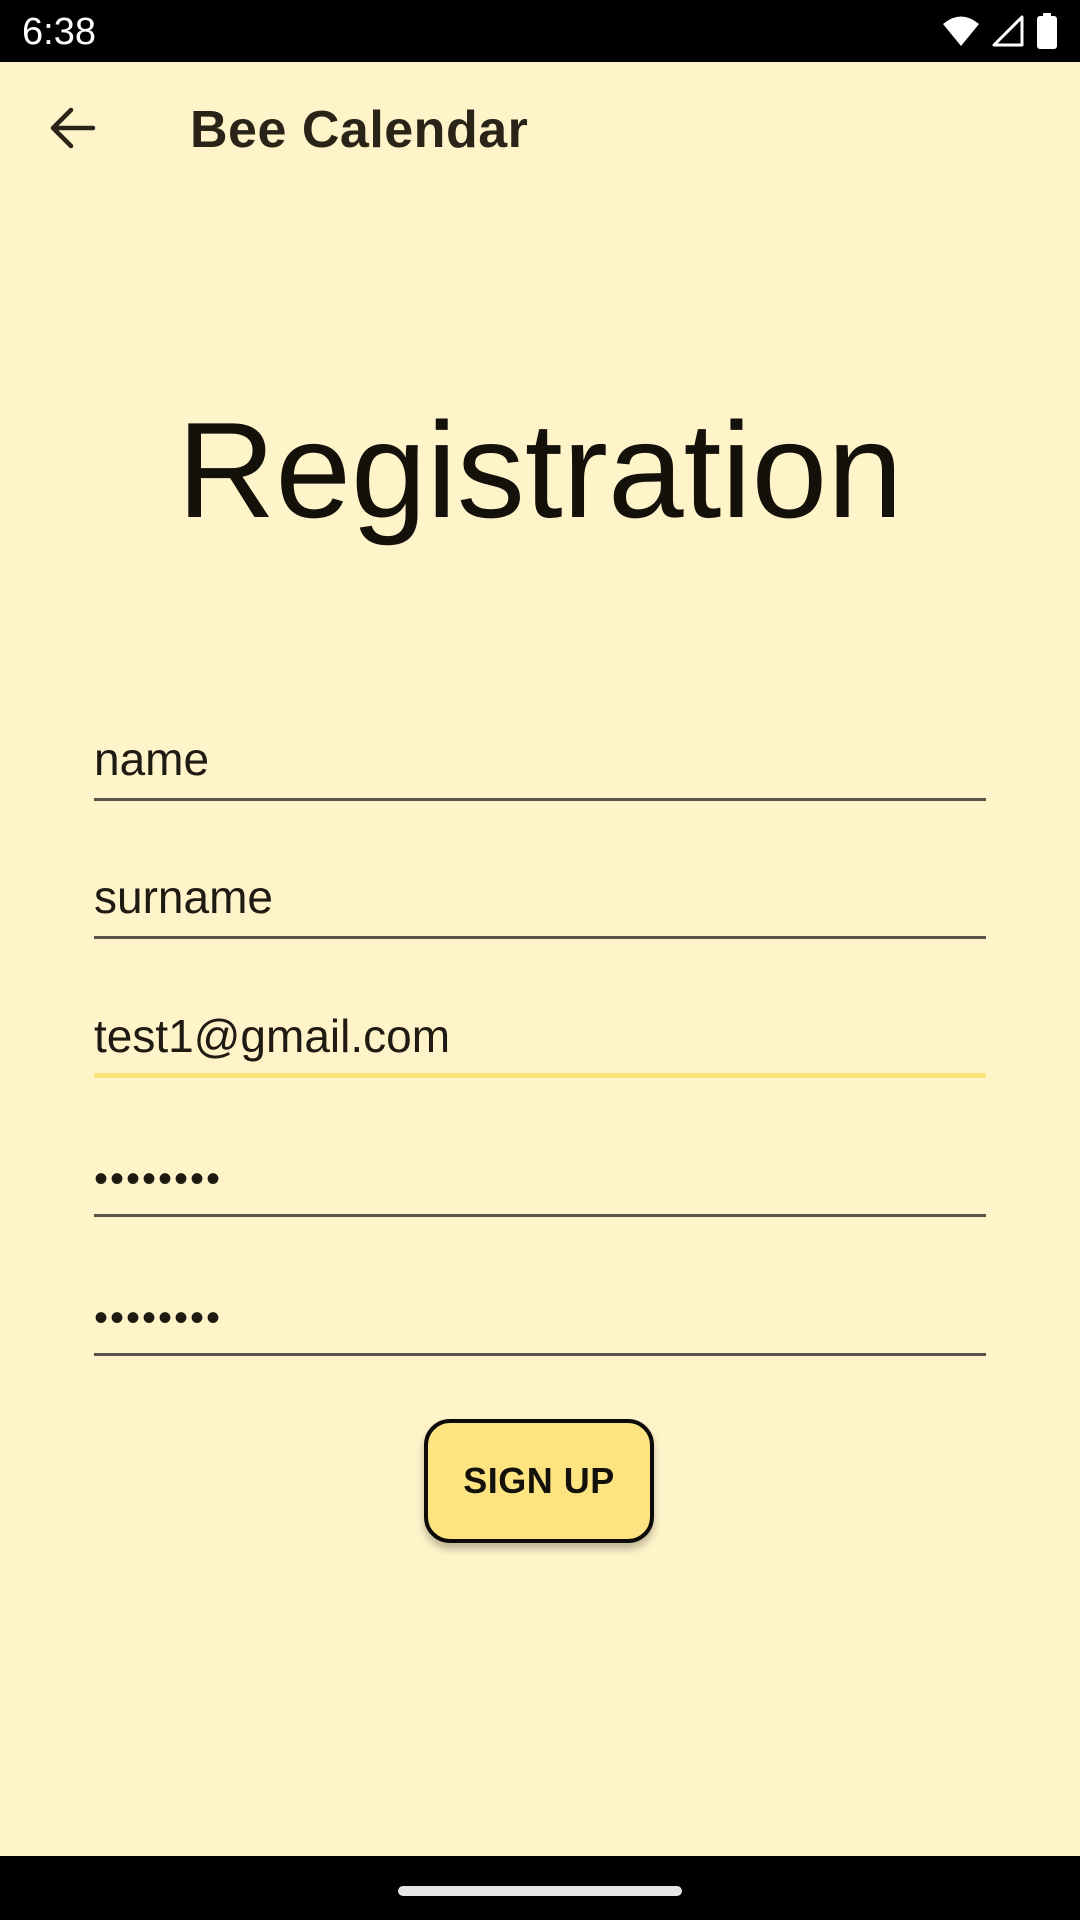 The height and width of the screenshot is (1920, 1080). What do you see at coordinates (540, 751) in the screenshot?
I see `name-field: name` at bounding box center [540, 751].